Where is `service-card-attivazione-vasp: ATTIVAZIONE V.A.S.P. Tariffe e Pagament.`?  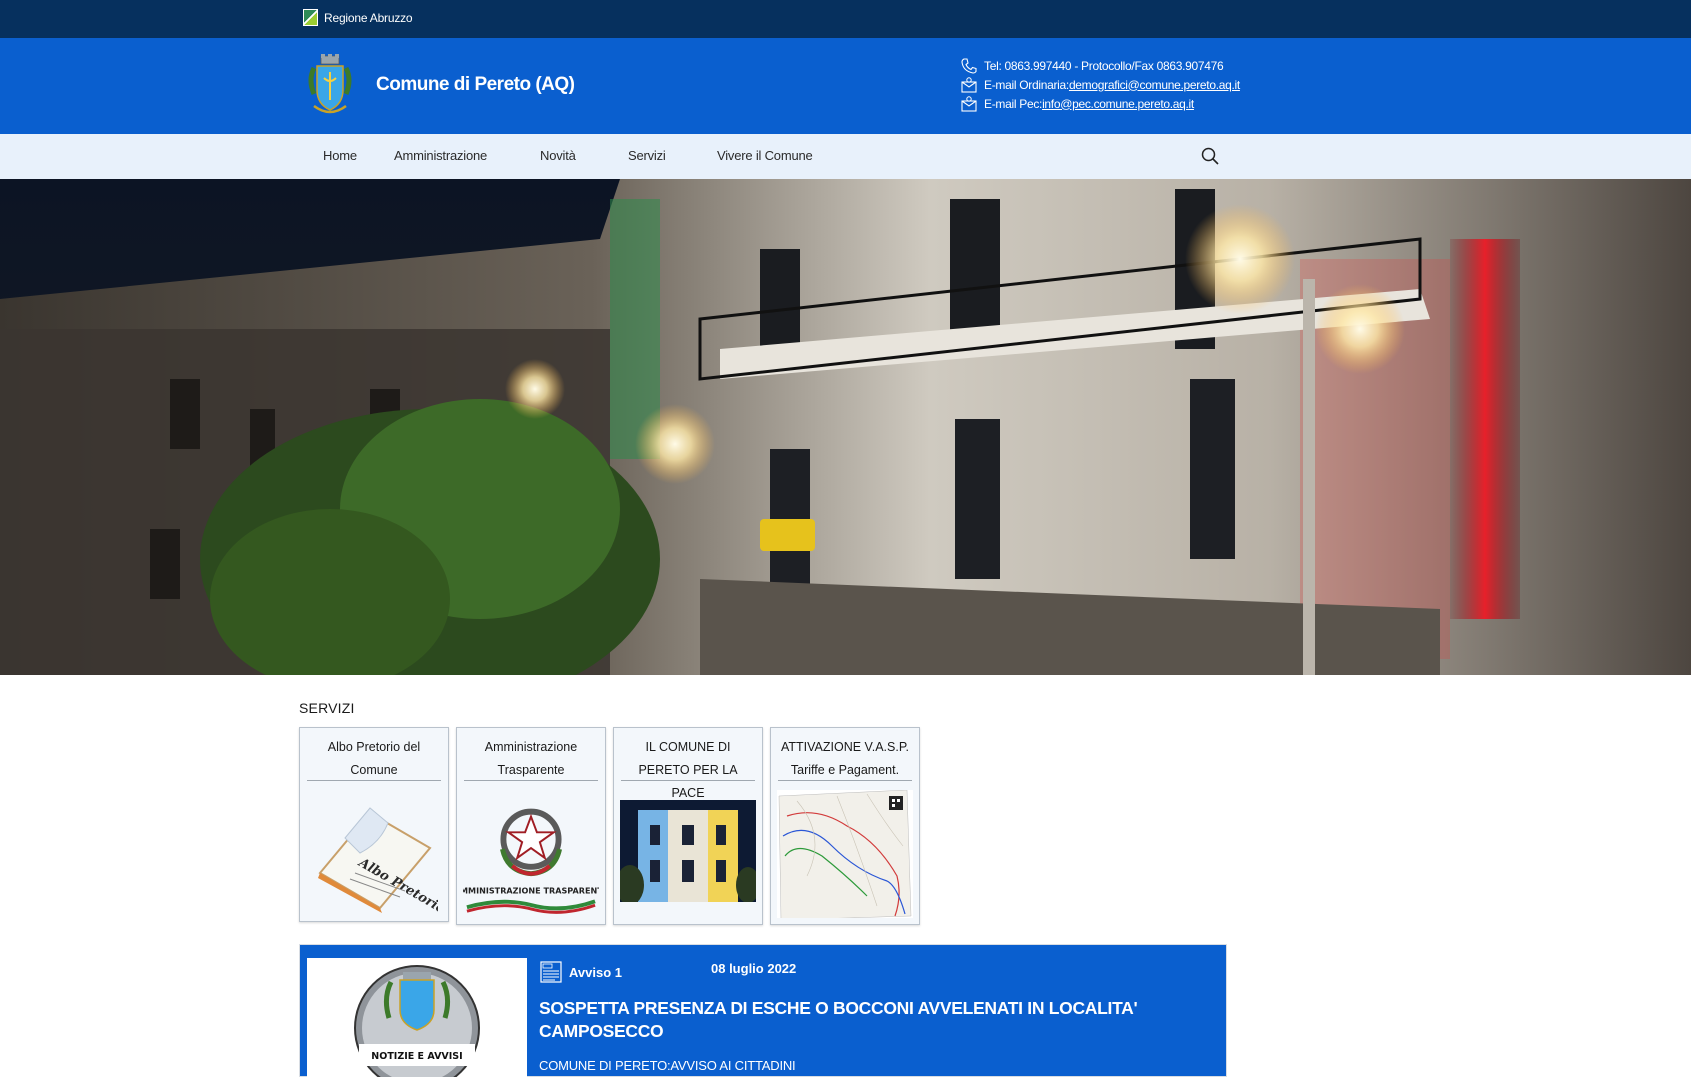 service-card-attivazione-vasp: ATTIVAZIONE V.A.S.P. Tariffe e Pagament. is located at coordinates (845, 826).